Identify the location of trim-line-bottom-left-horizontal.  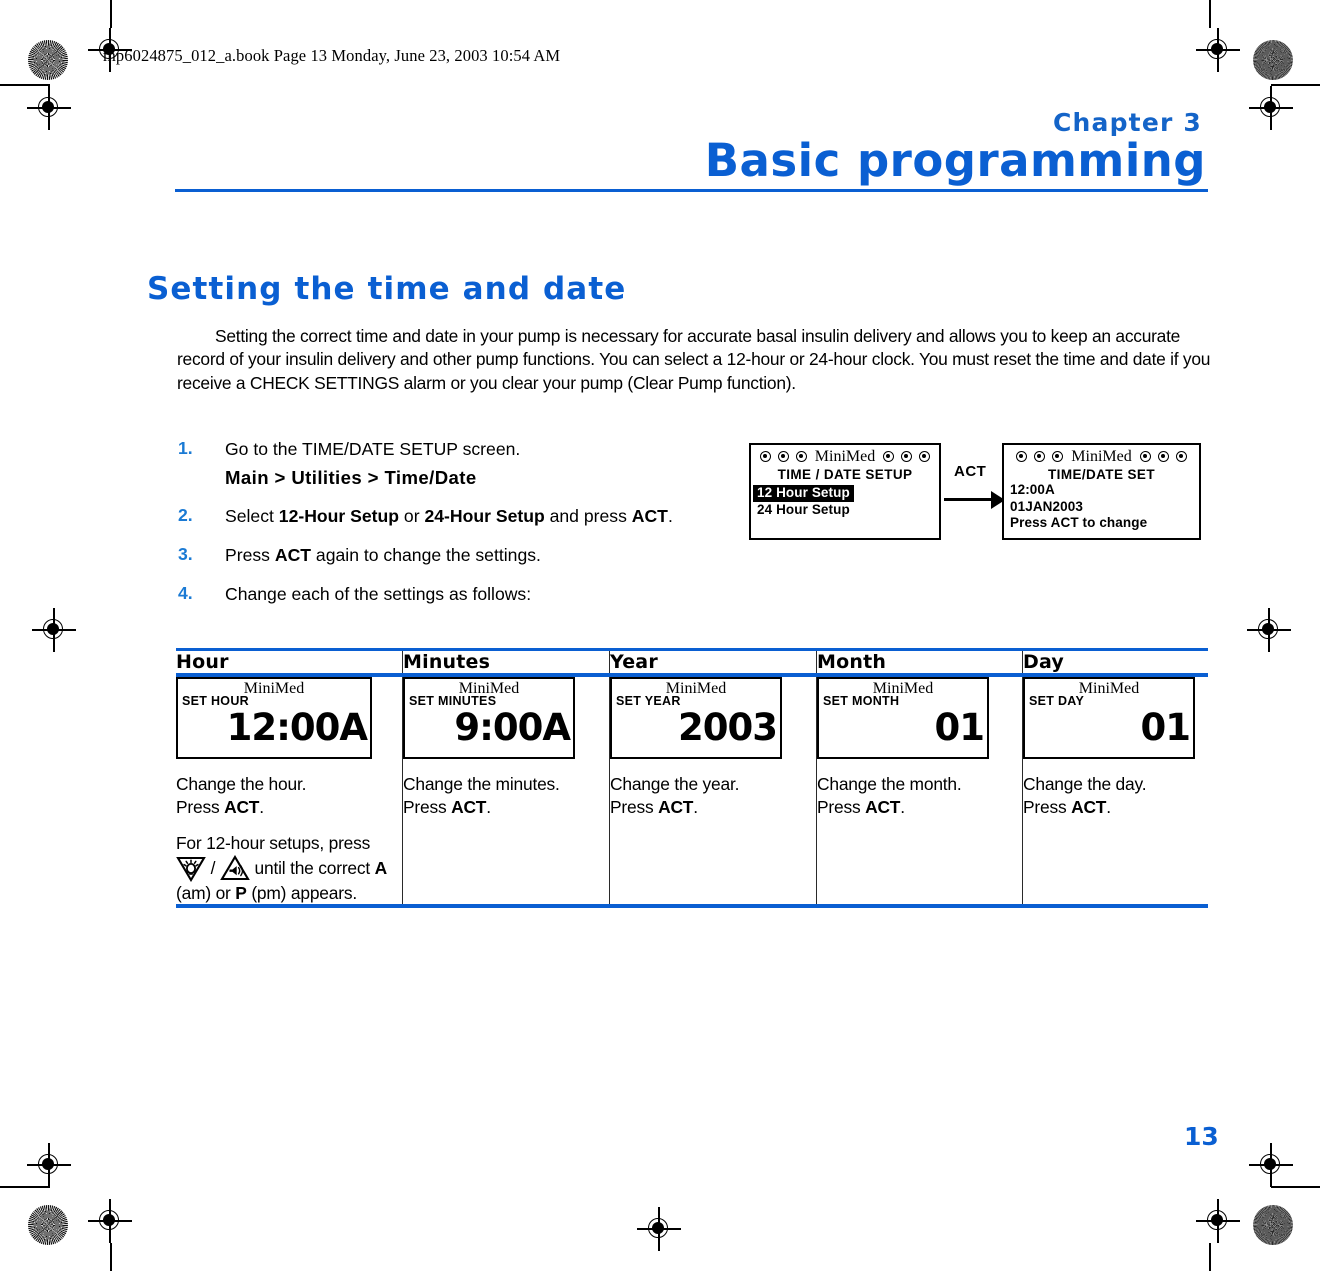
(25, 1187).